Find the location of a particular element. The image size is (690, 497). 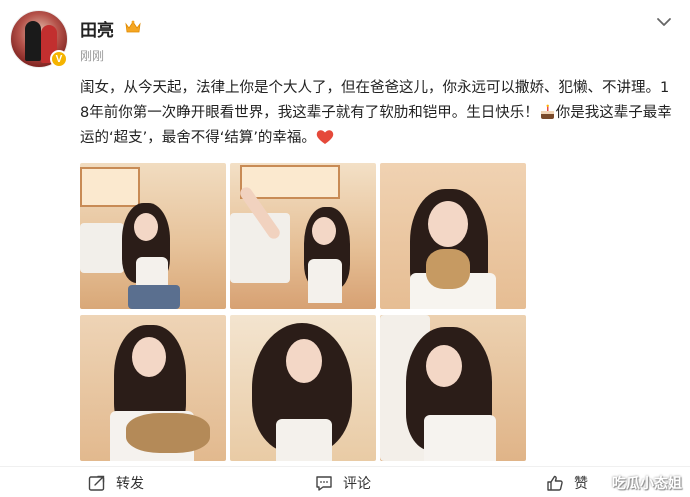

comment-icon is located at coordinates (324, 483).